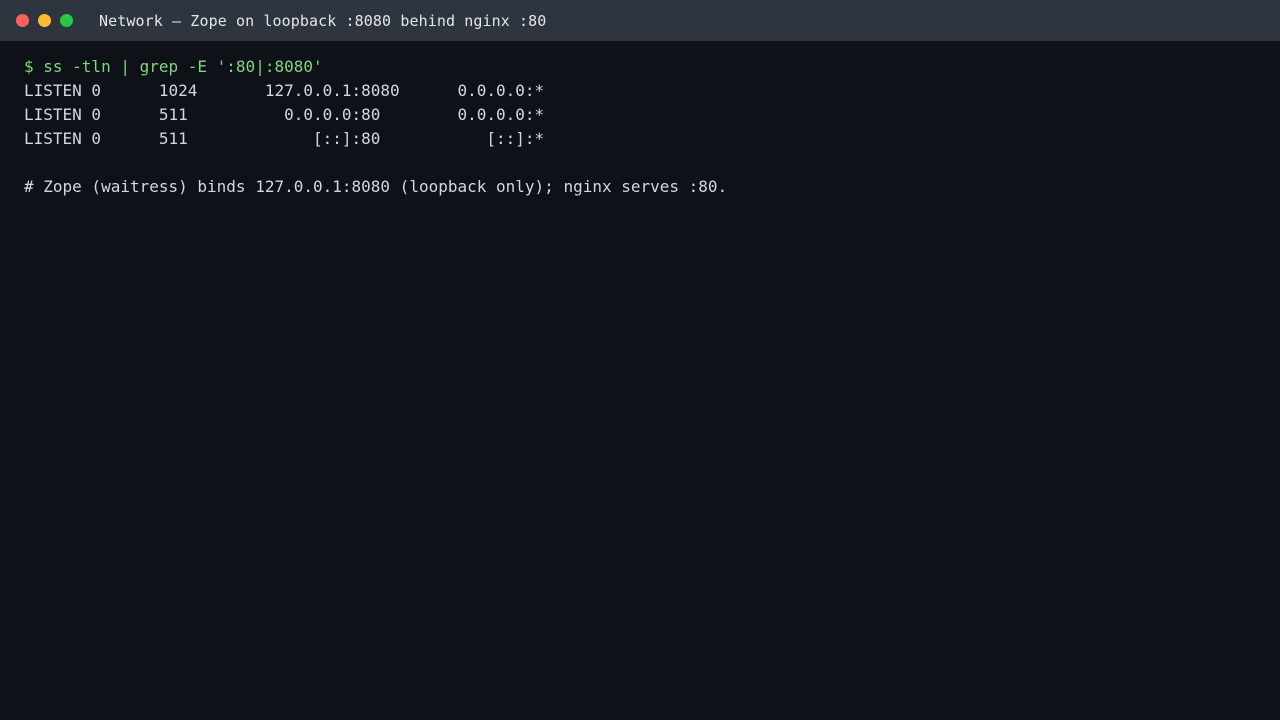 This screenshot has height=720, width=1280. I want to click on window-controls, so click(44, 20).